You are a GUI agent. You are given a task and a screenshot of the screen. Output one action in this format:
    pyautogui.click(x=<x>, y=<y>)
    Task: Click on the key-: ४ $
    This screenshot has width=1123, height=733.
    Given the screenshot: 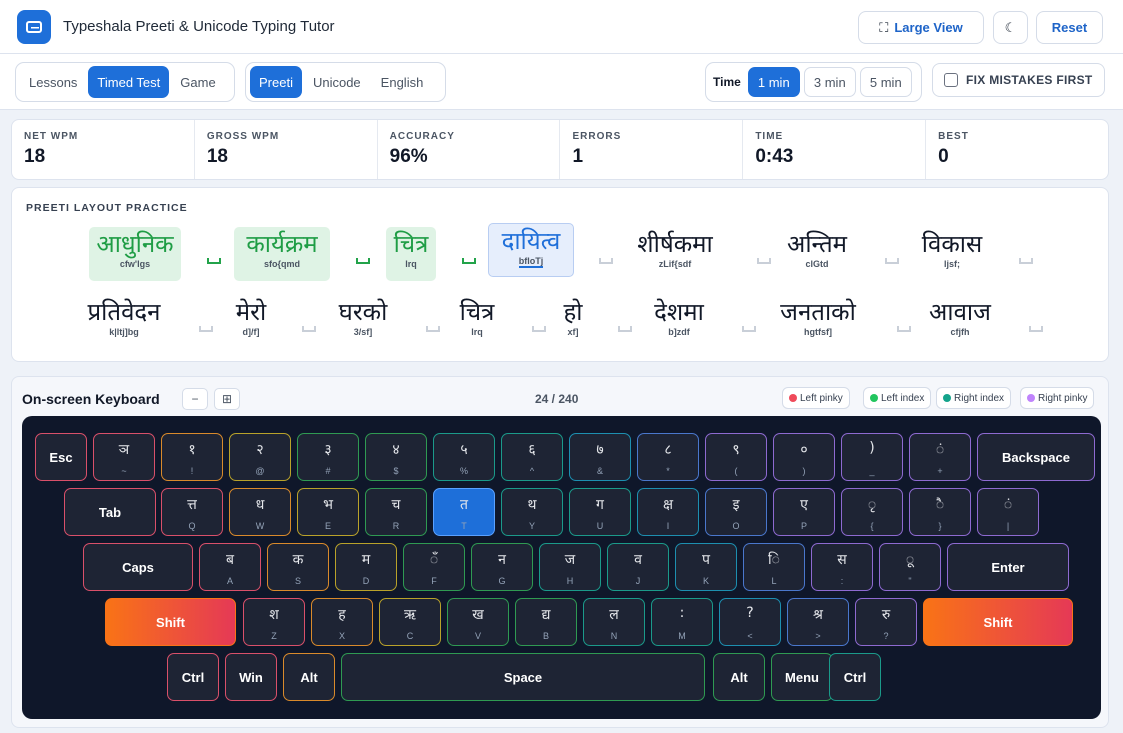 What is the action you would take?
    pyautogui.click(x=396, y=457)
    